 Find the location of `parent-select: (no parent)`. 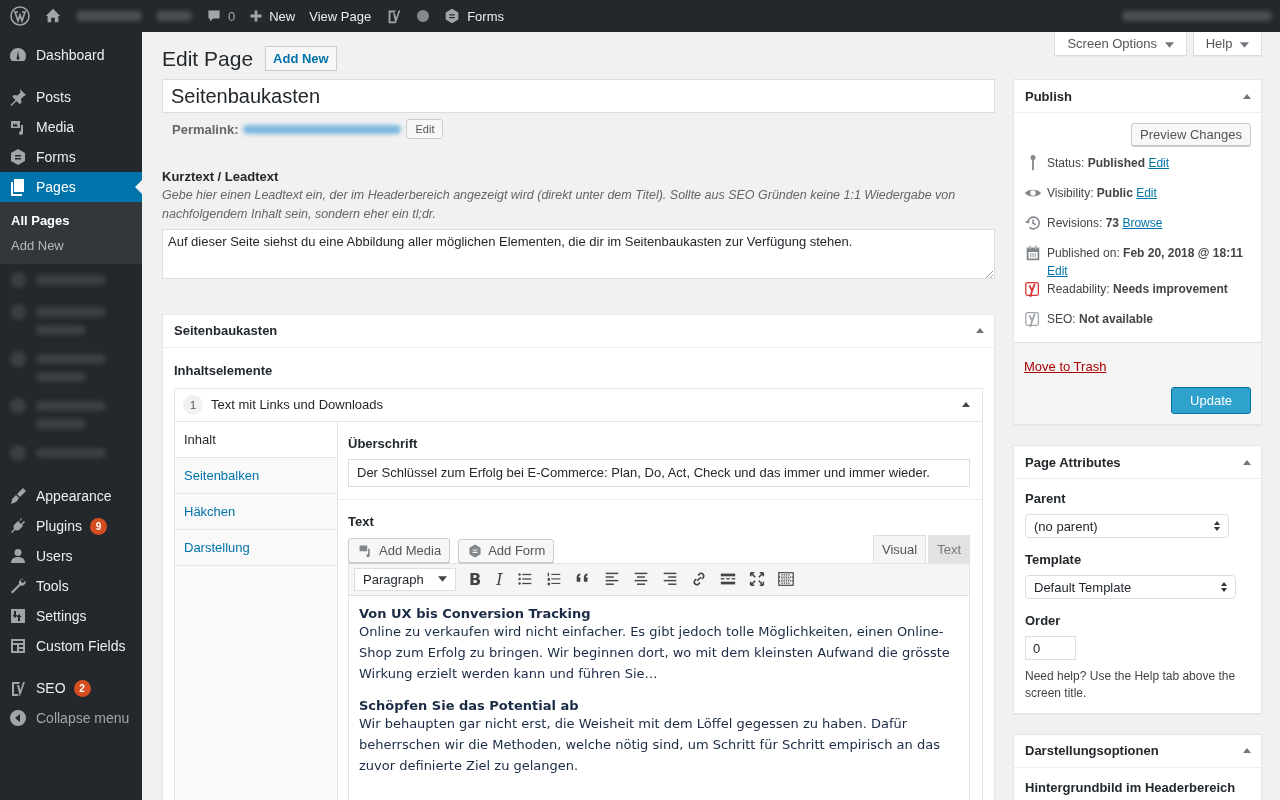

parent-select: (no parent) is located at coordinates (1127, 526).